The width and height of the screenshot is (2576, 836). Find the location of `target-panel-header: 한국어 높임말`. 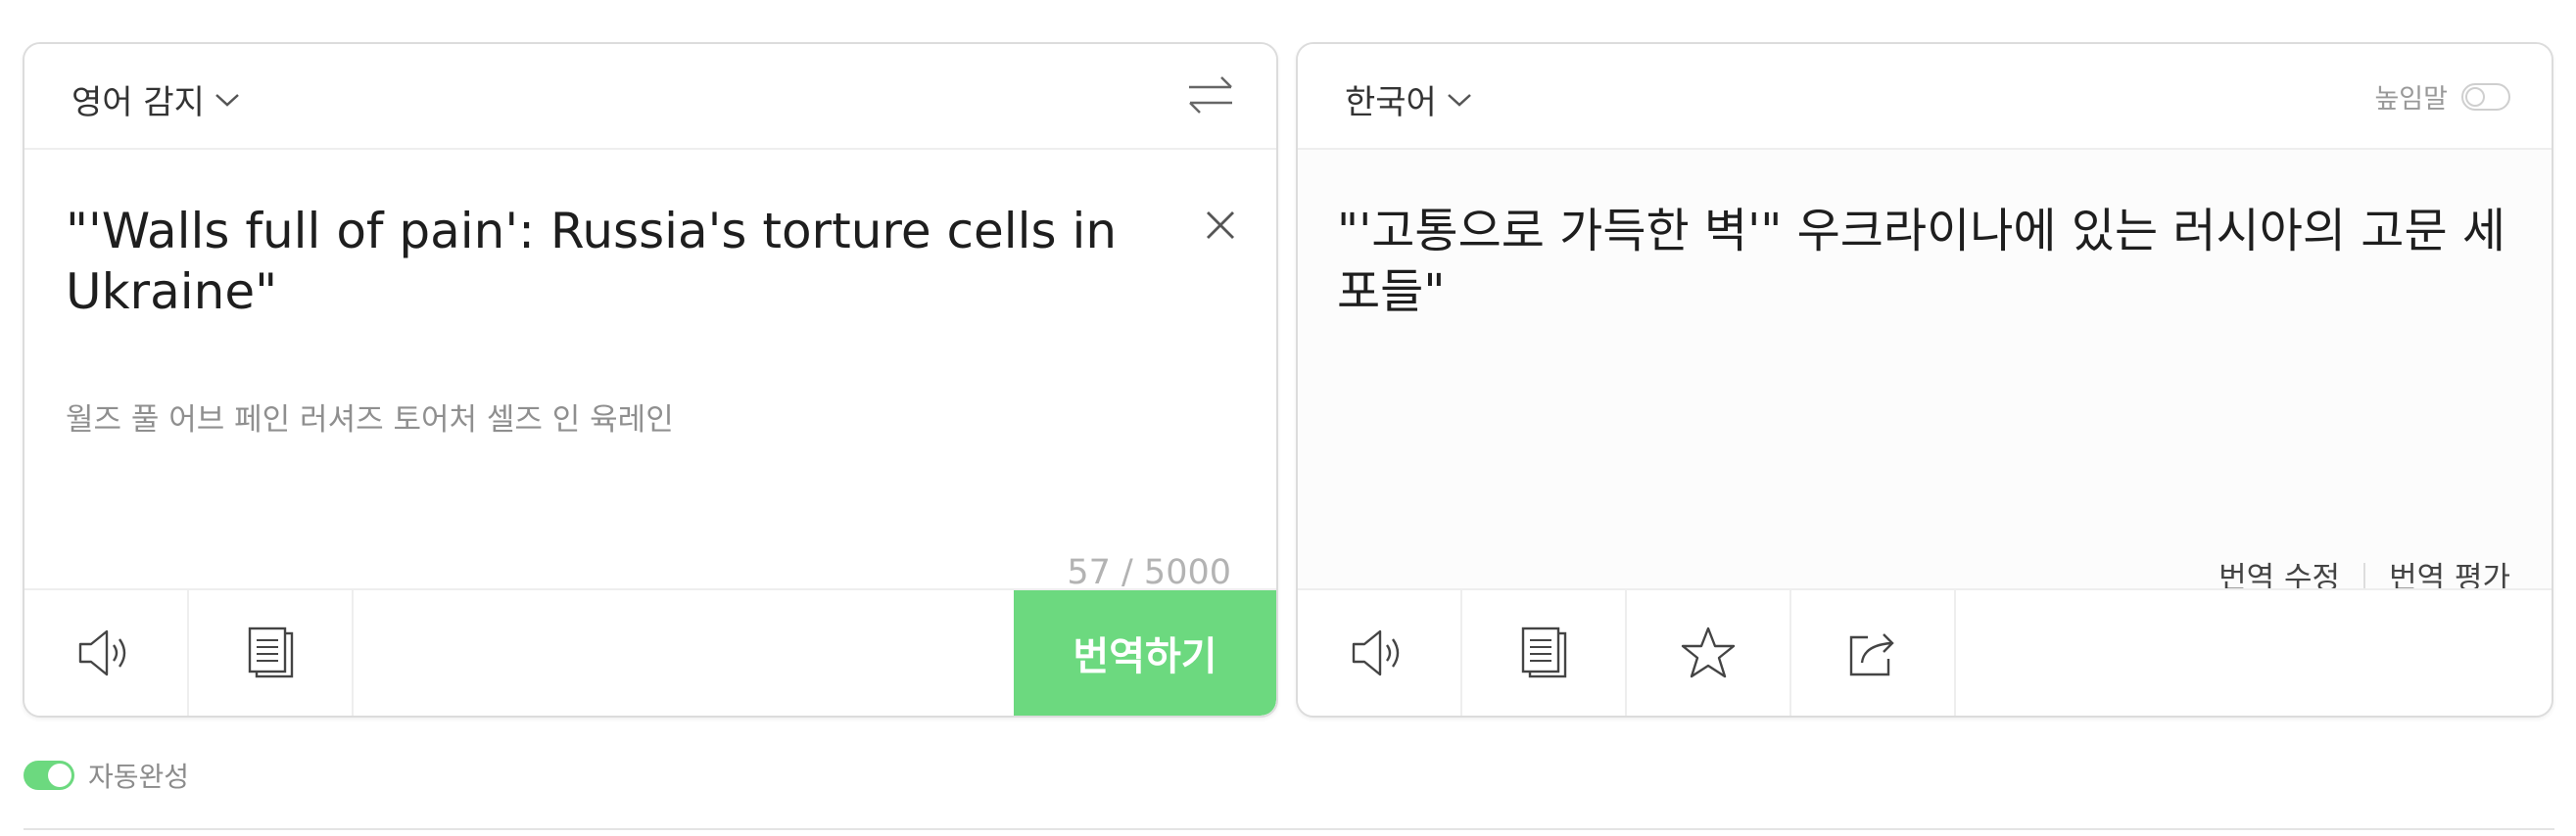

target-panel-header: 한국어 높임말 is located at coordinates (1925, 97).